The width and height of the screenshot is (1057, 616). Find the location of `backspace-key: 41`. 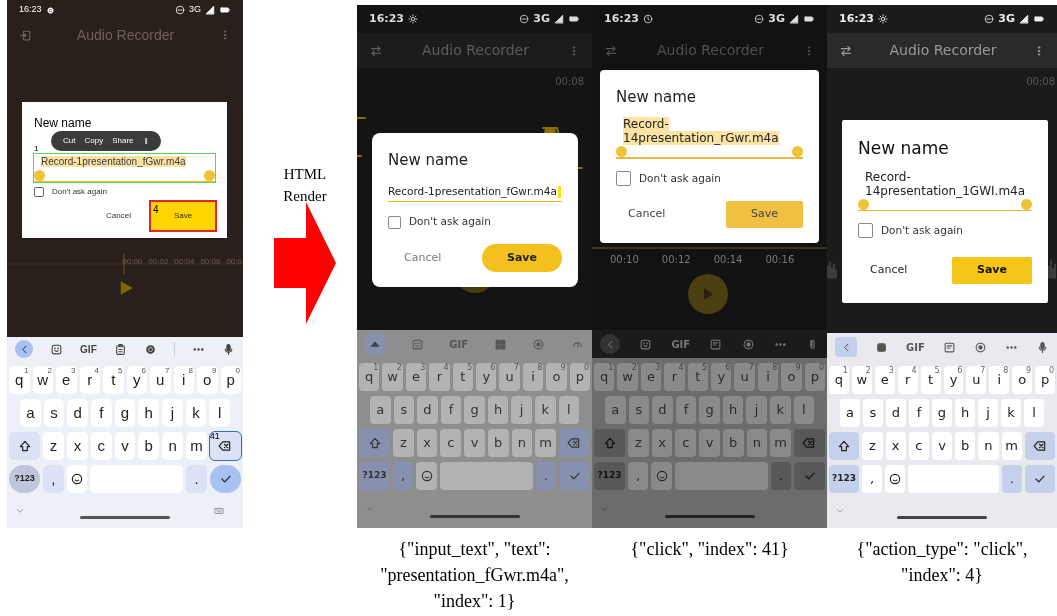

backspace-key: 41 is located at coordinates (225, 446).